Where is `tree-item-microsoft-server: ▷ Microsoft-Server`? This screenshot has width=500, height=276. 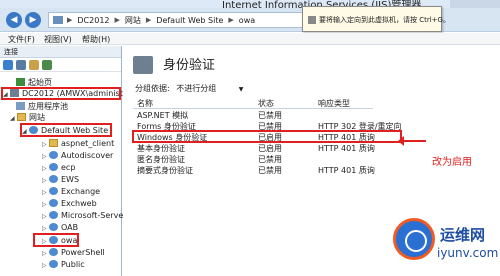 tree-item-microsoft-server: ▷ Microsoft-Server is located at coordinates (84, 215).